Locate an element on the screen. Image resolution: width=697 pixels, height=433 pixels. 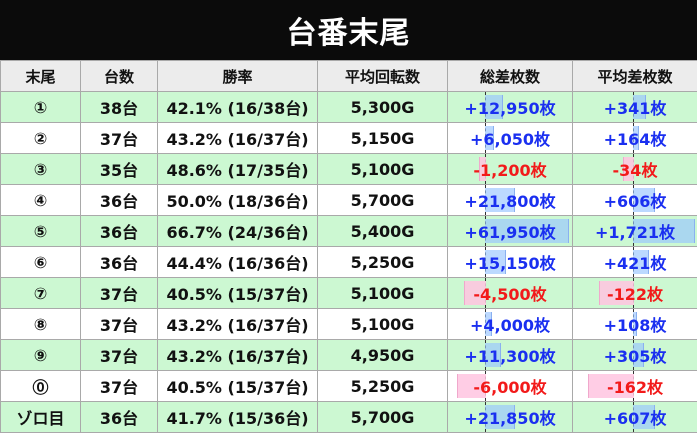
cell-avg-diff: +341枚 is located at coordinates (635, 107).